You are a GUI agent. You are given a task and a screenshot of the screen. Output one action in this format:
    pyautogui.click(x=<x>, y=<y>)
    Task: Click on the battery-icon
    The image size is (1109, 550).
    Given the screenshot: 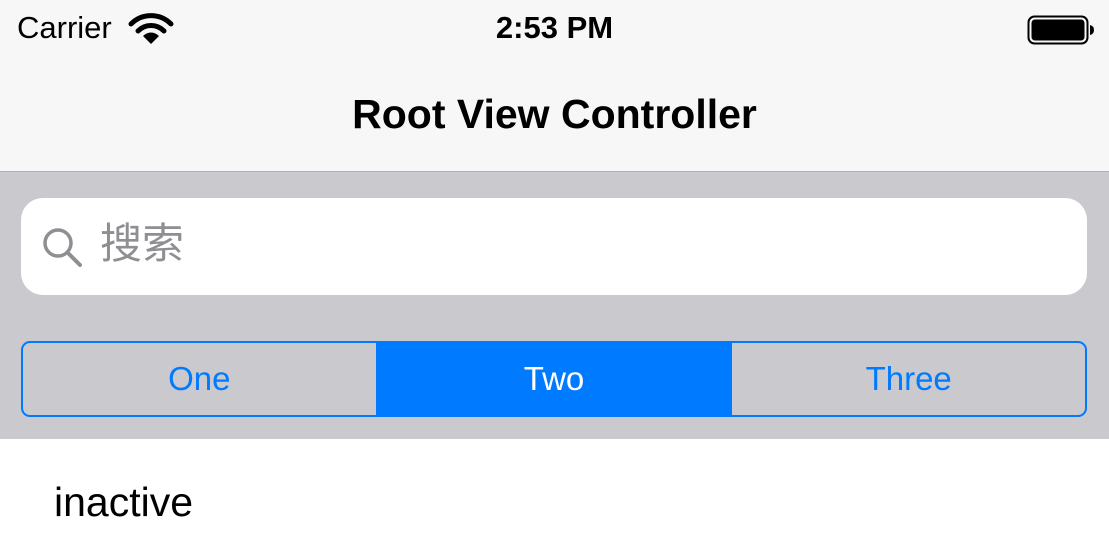 What is the action you would take?
    pyautogui.click(x=1061, y=30)
    